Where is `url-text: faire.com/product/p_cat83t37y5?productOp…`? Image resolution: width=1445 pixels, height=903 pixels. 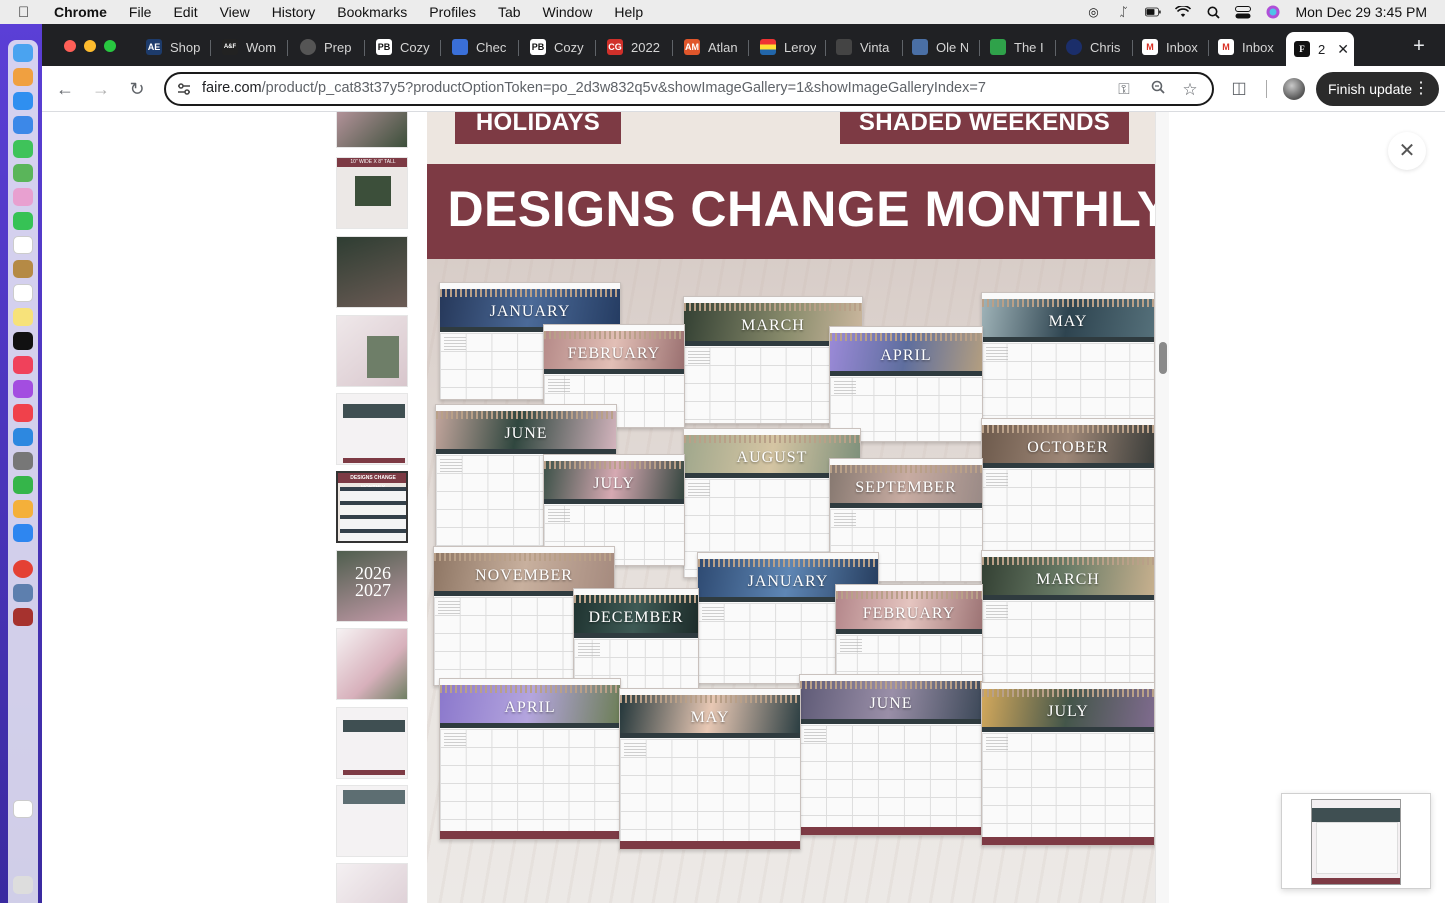 url-text: faire.com/product/p_cat83t37y5?productOp… is located at coordinates (594, 88).